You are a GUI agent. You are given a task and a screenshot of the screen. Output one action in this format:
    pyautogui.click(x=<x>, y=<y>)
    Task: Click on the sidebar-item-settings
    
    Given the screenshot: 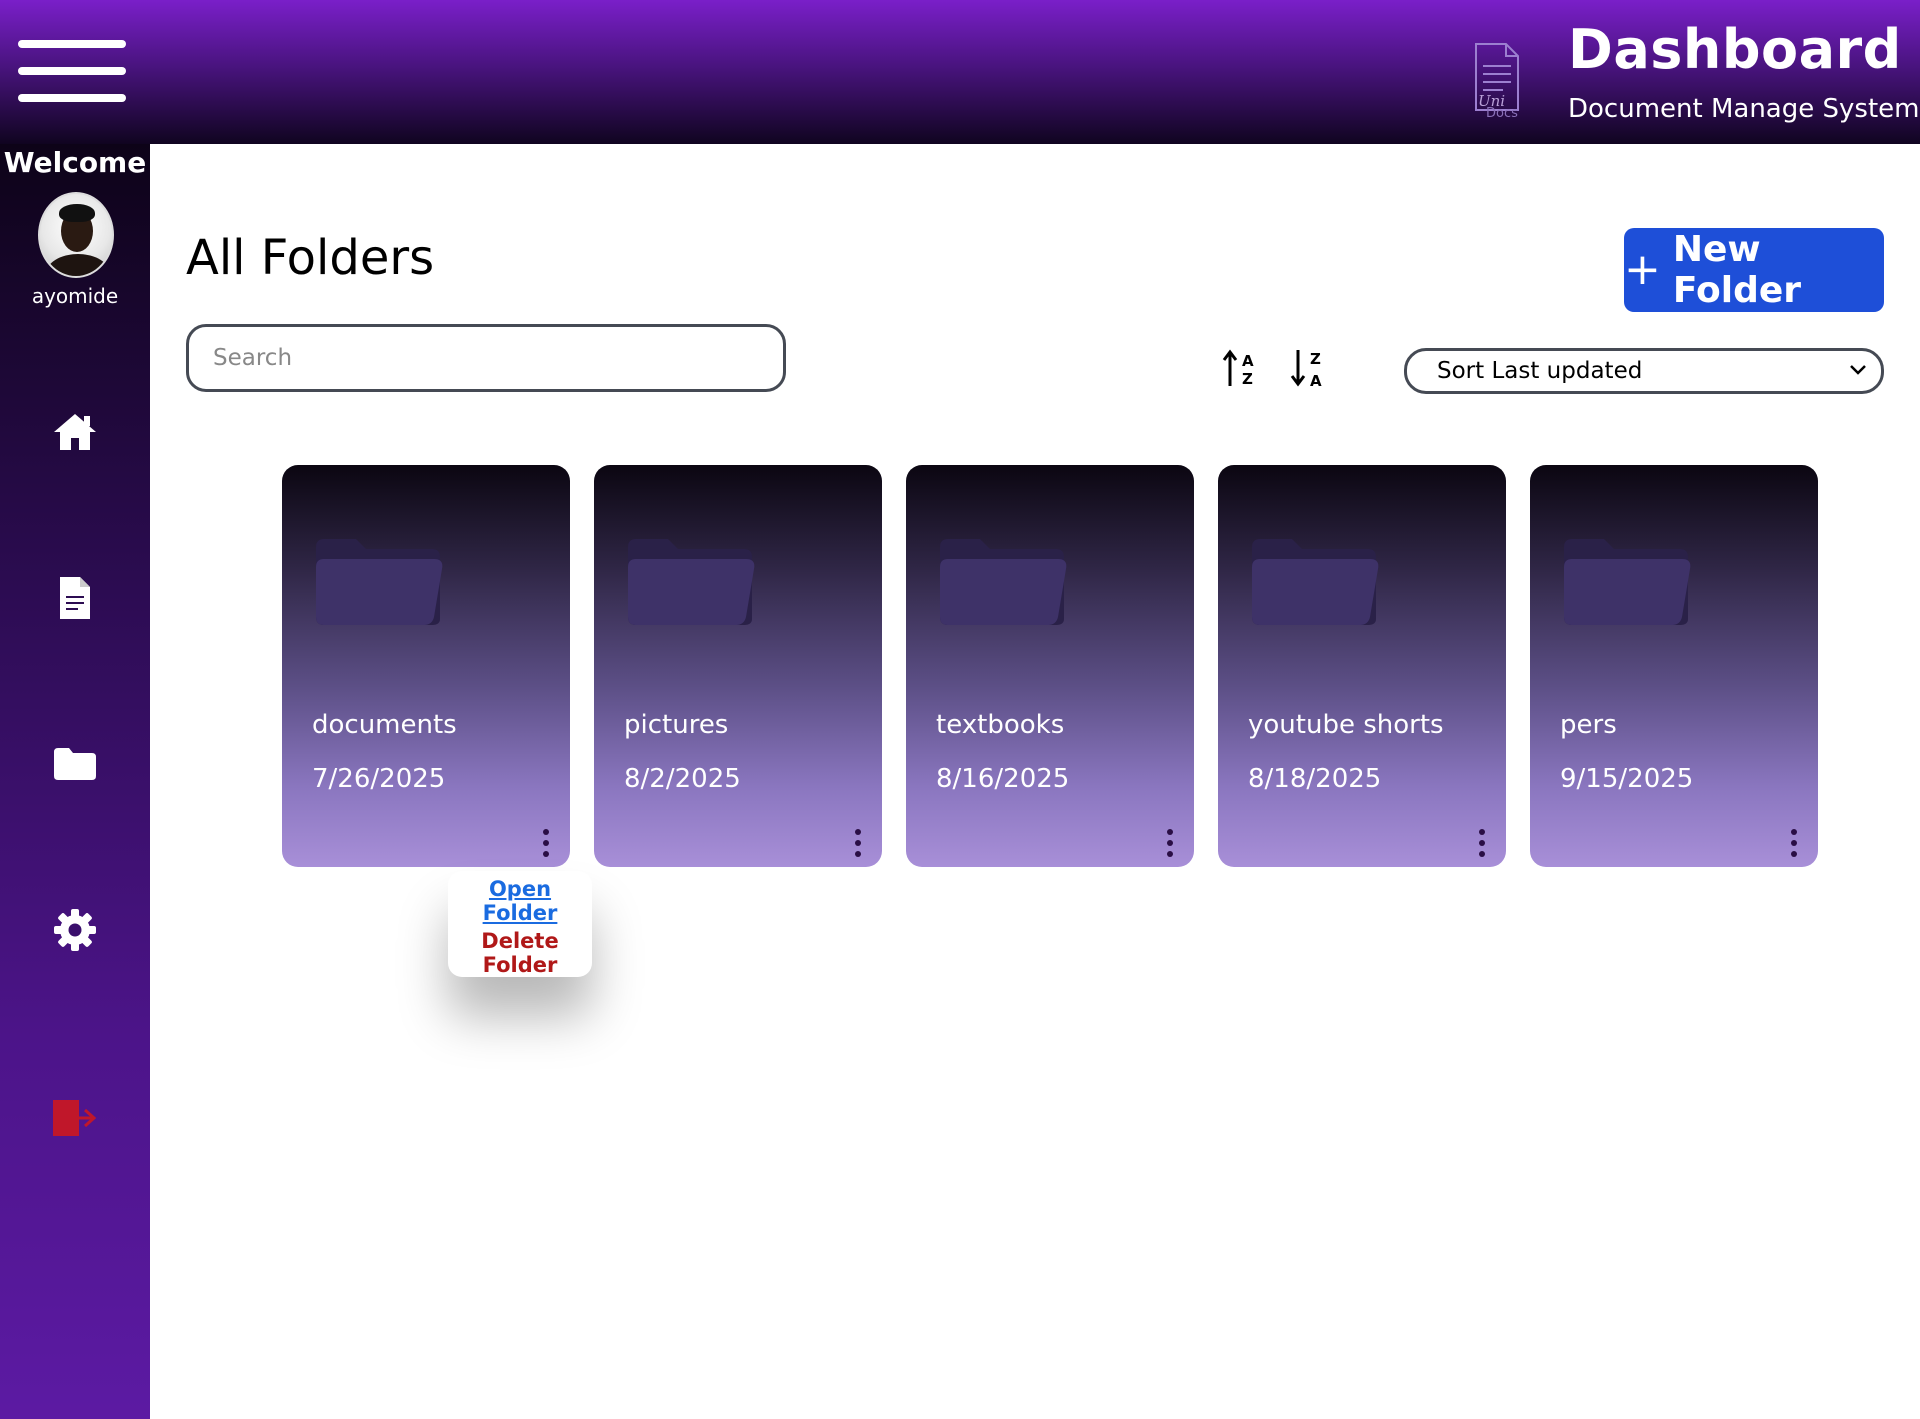 What is the action you would take?
    pyautogui.click(x=75, y=930)
    